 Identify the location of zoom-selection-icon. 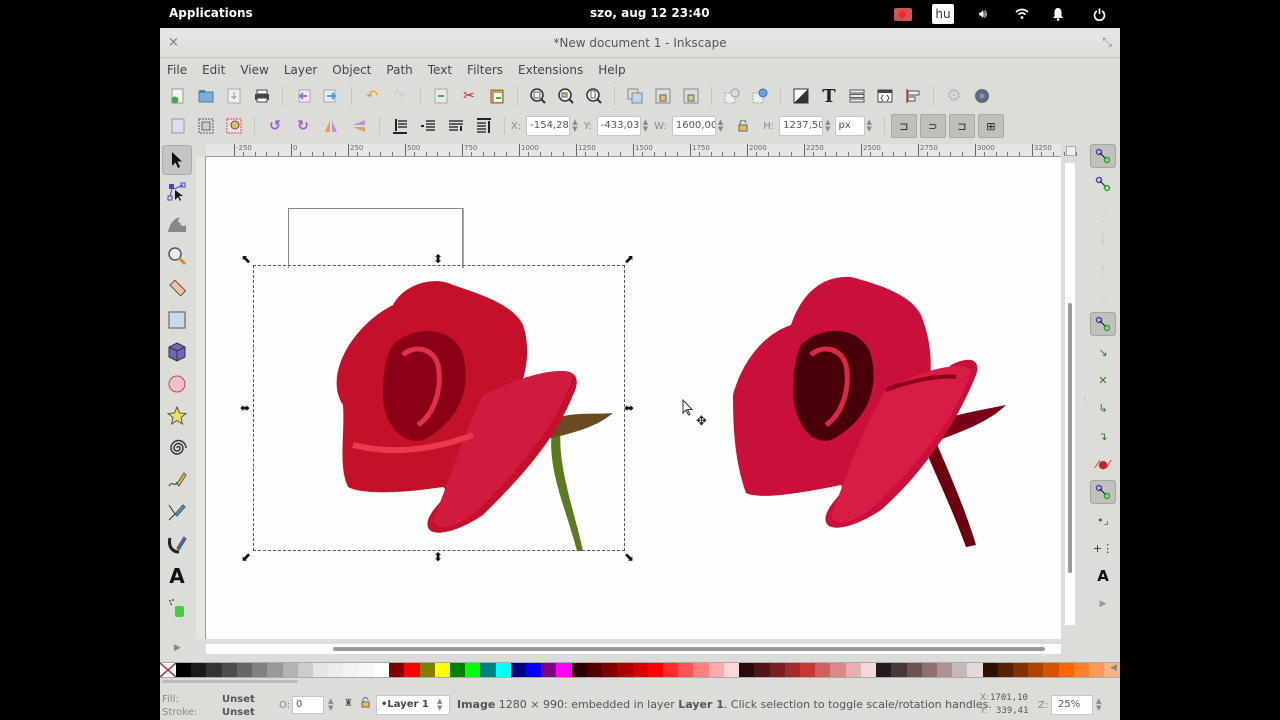
(538, 96).